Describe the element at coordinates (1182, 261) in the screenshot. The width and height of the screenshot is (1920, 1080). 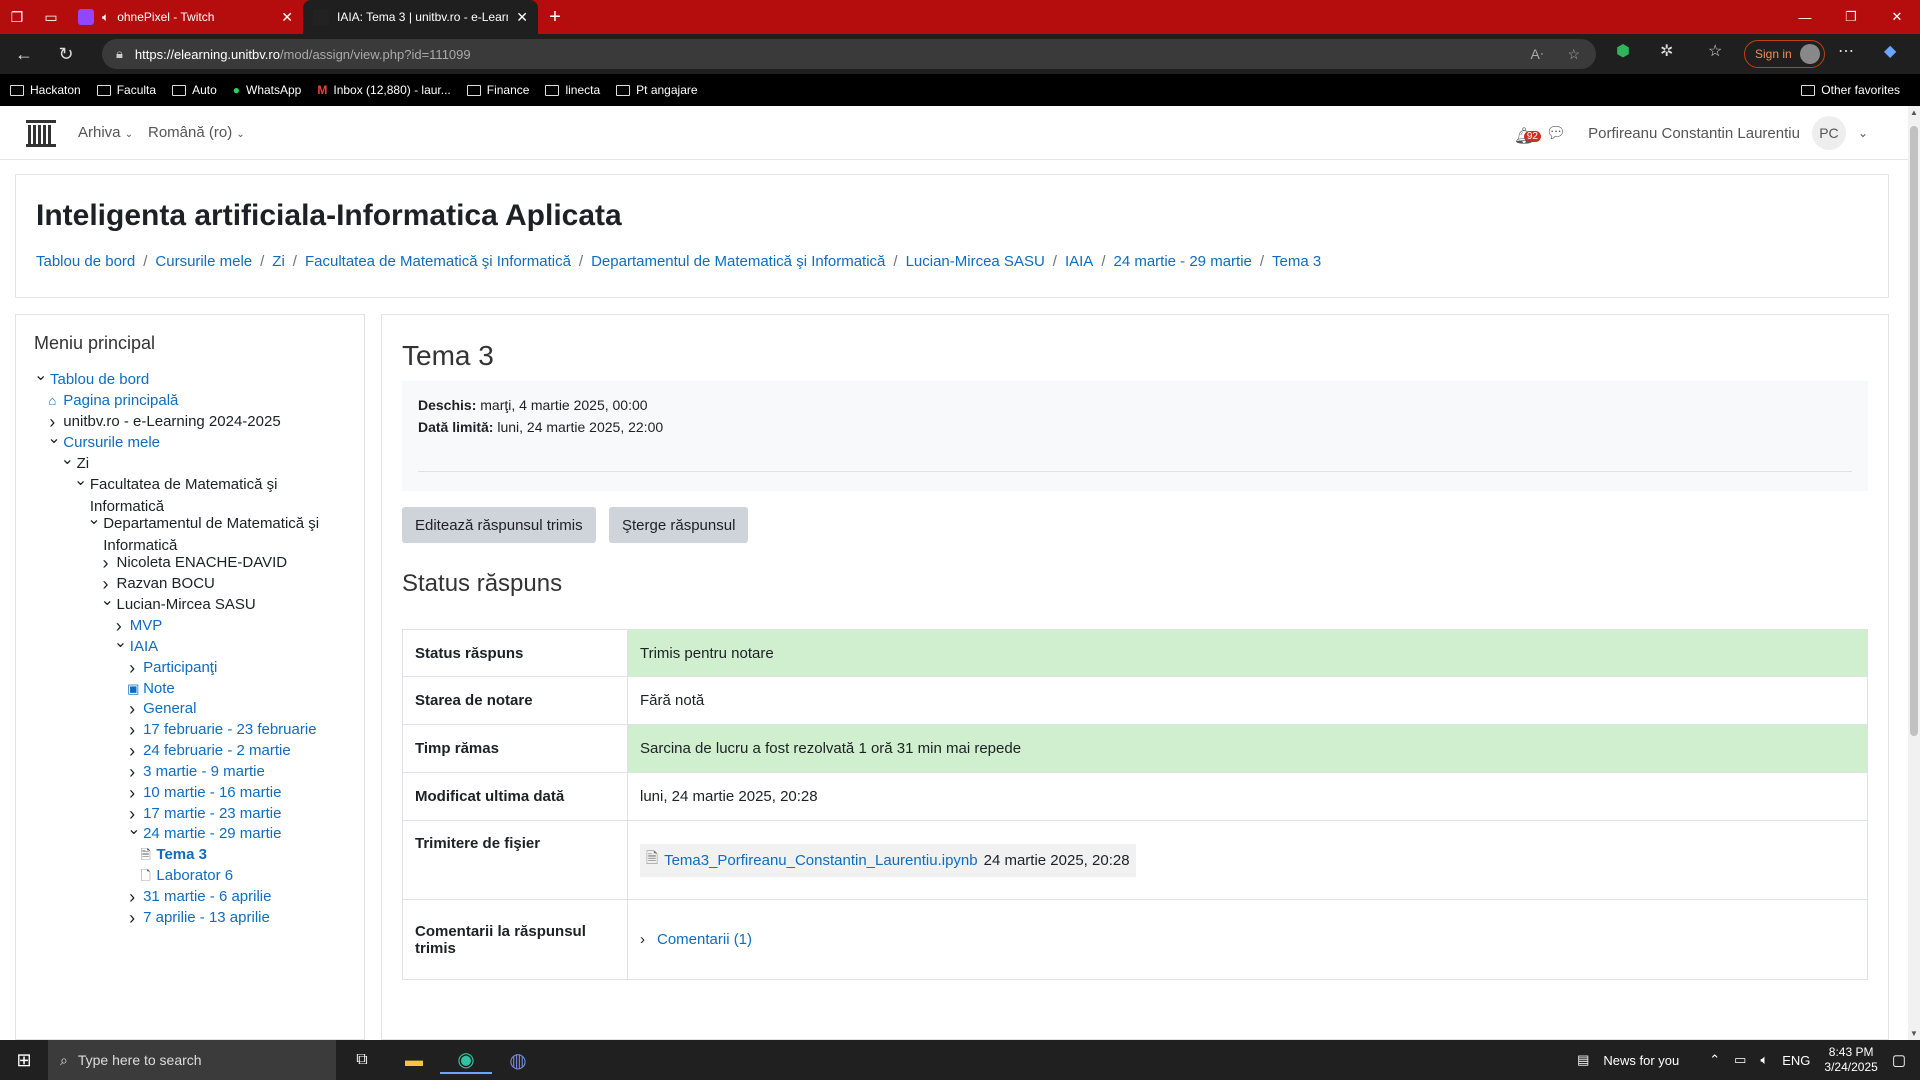
I see `breadcrumb-item: 24 martie - 29 martie` at that location.